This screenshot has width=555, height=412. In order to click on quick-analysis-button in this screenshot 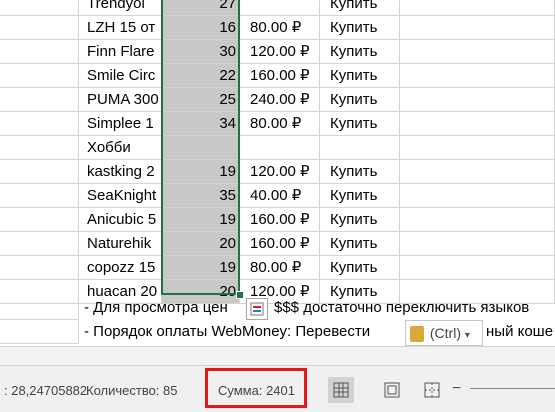, I will do `click(257, 309)`.